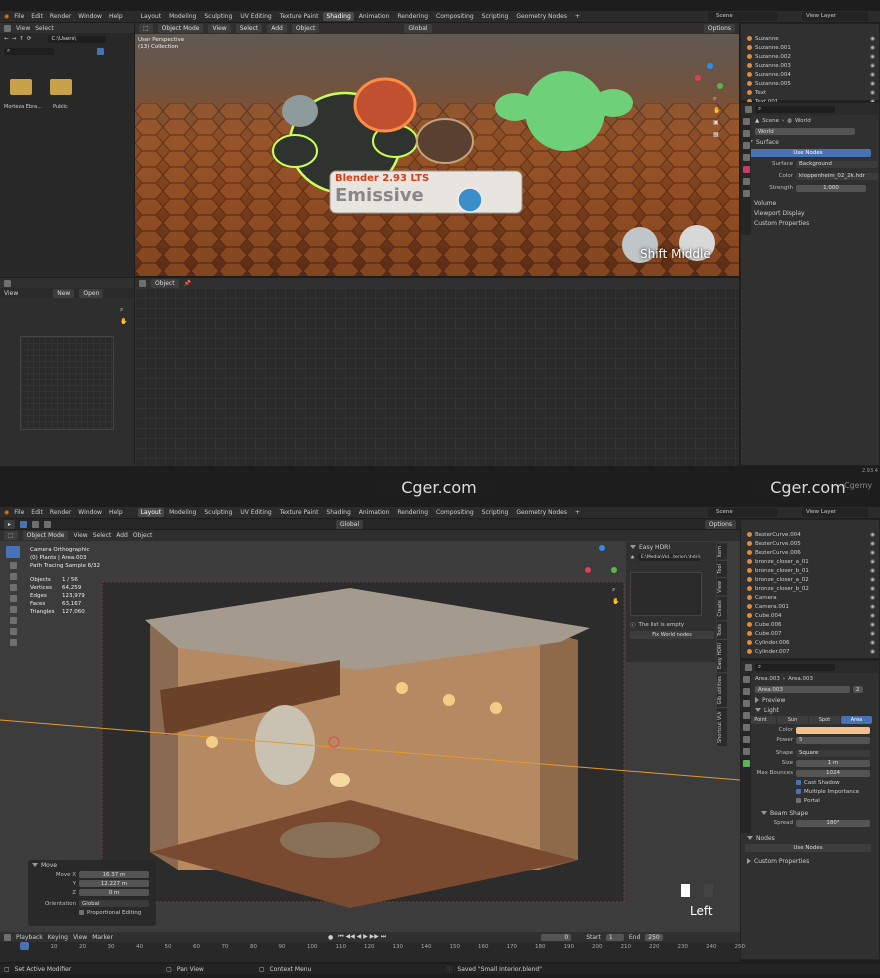  Describe the element at coordinates (37, 16) in the screenshot. I see `menu-item: Edit` at that location.